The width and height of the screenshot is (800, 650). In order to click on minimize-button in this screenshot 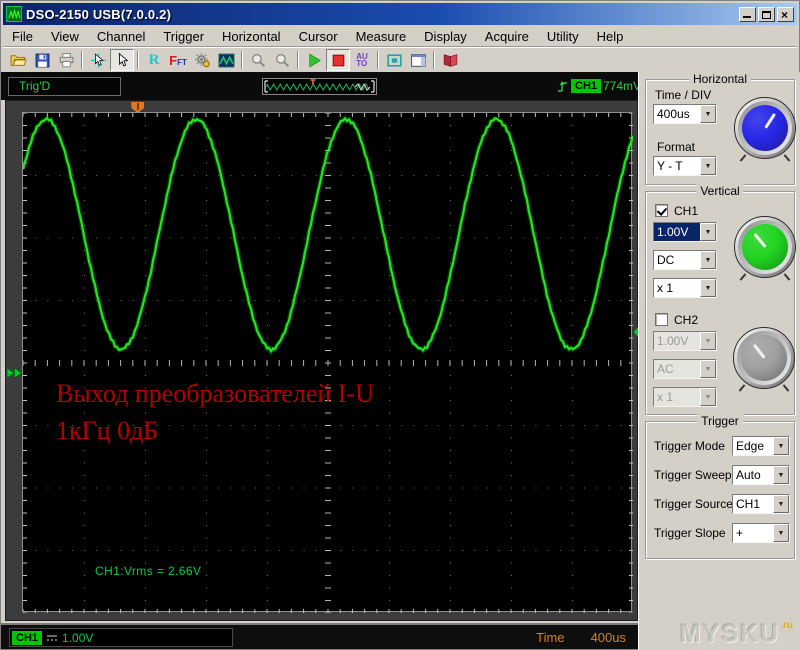, I will do `click(747, 14)`.